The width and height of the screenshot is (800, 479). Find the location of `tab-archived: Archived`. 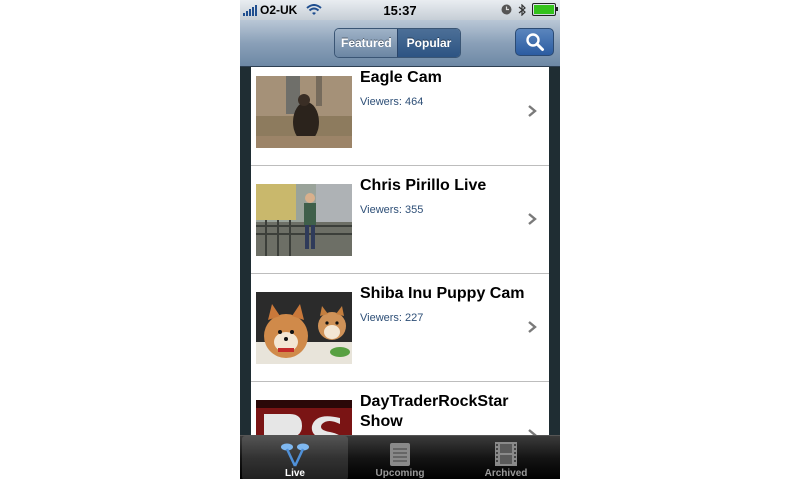

tab-archived: Archived is located at coordinates (506, 457).